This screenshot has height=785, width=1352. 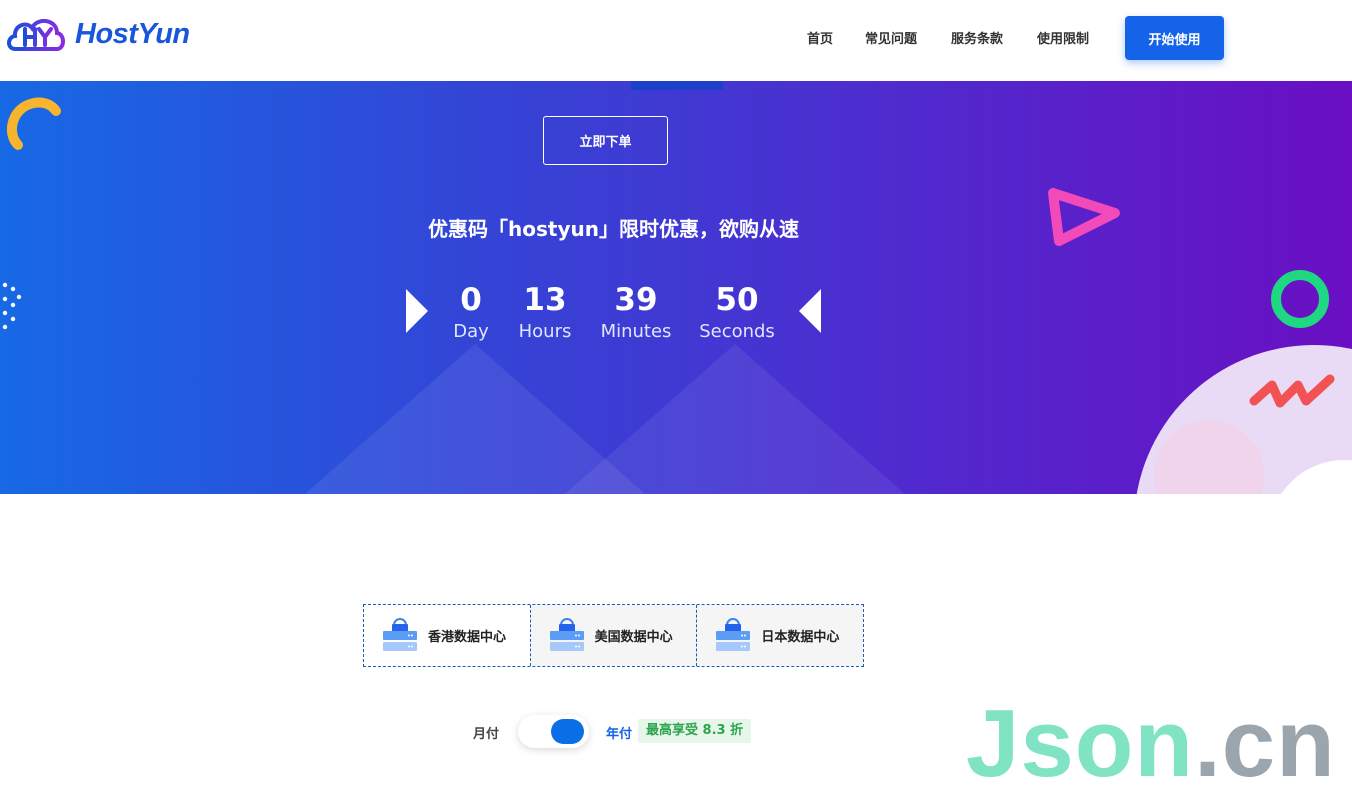 I want to click on countdown-days: 0 Day, so click(x=471, y=312).